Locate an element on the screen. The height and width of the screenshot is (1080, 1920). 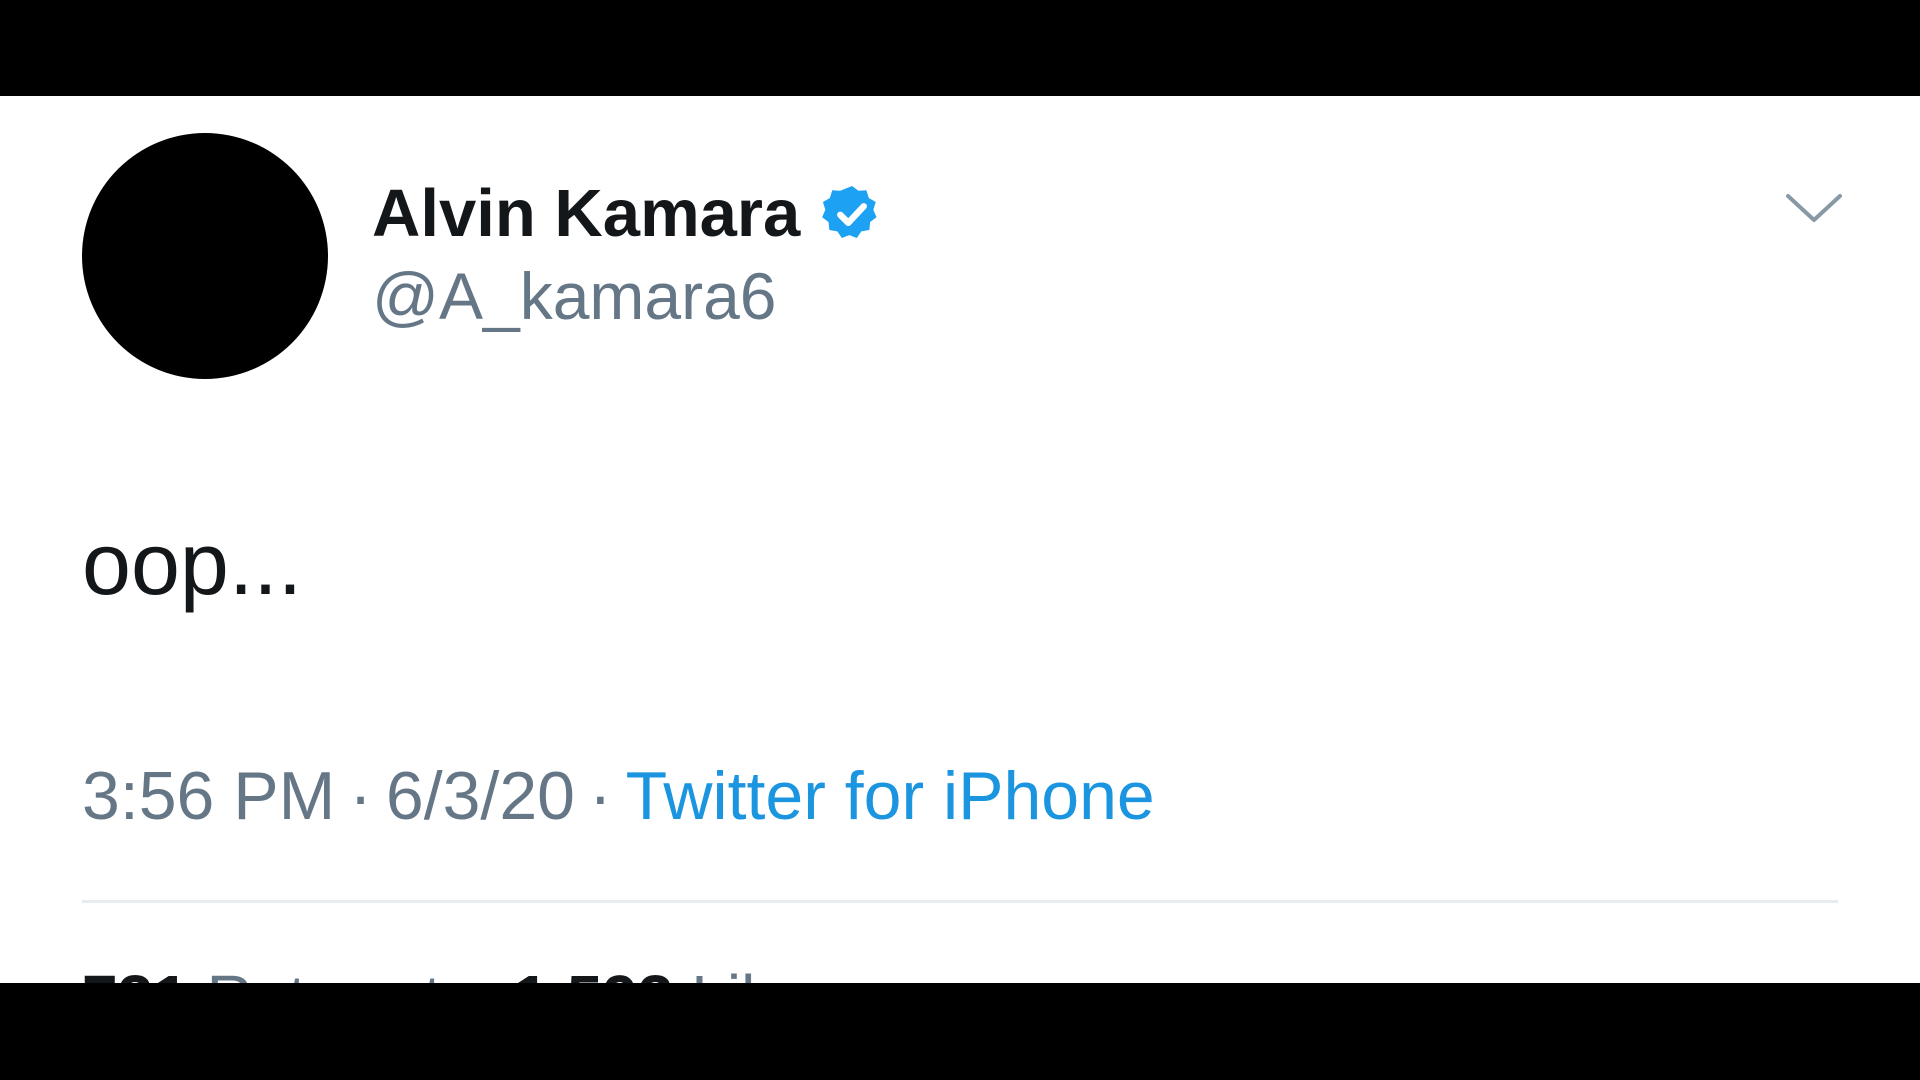
verified-badge-icon is located at coordinates (852, 214).